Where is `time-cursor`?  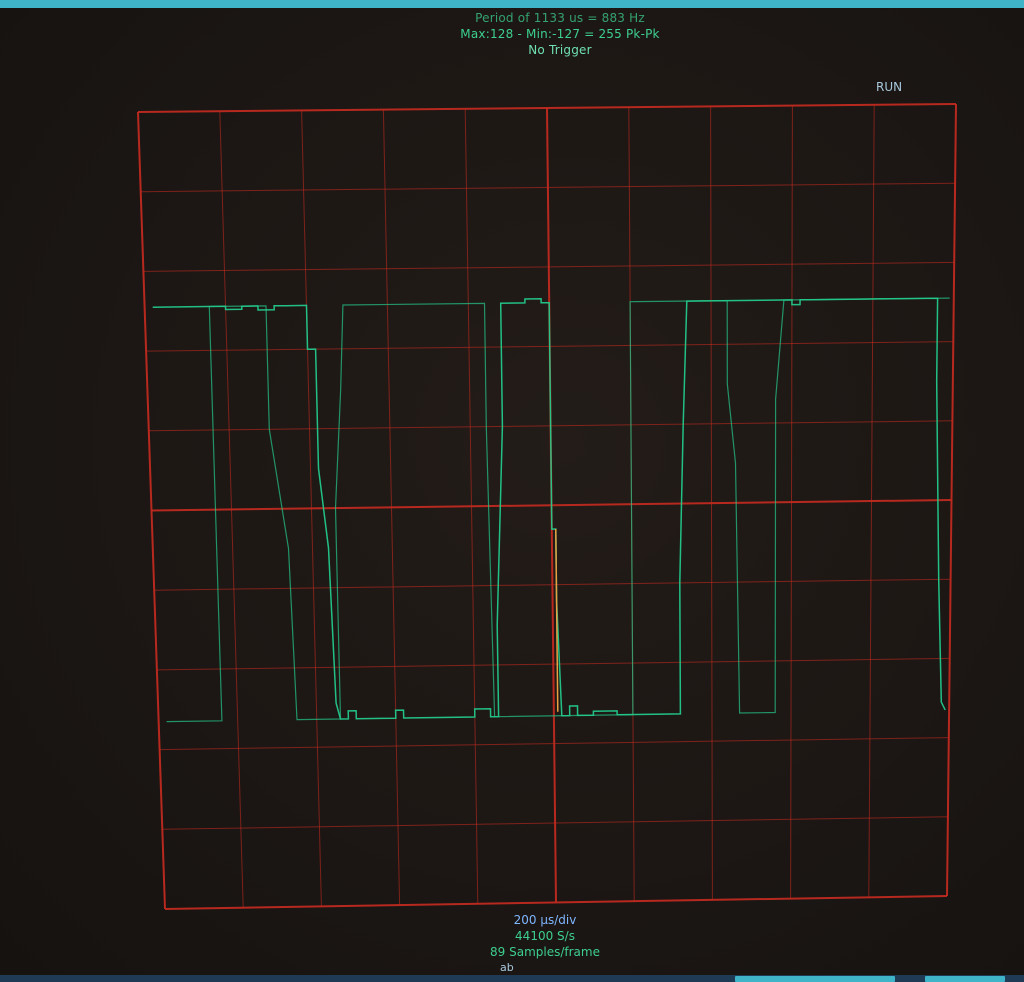 time-cursor is located at coordinates (557, 620).